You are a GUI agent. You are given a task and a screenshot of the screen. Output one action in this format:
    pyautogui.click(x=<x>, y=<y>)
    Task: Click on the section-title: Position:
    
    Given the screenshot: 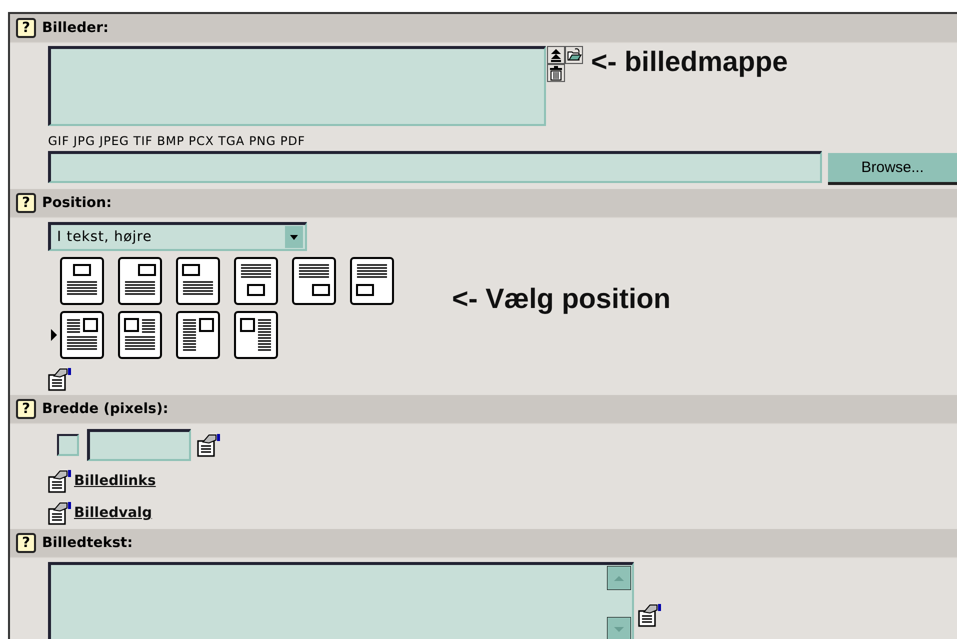 What is the action you would take?
    pyautogui.click(x=77, y=203)
    